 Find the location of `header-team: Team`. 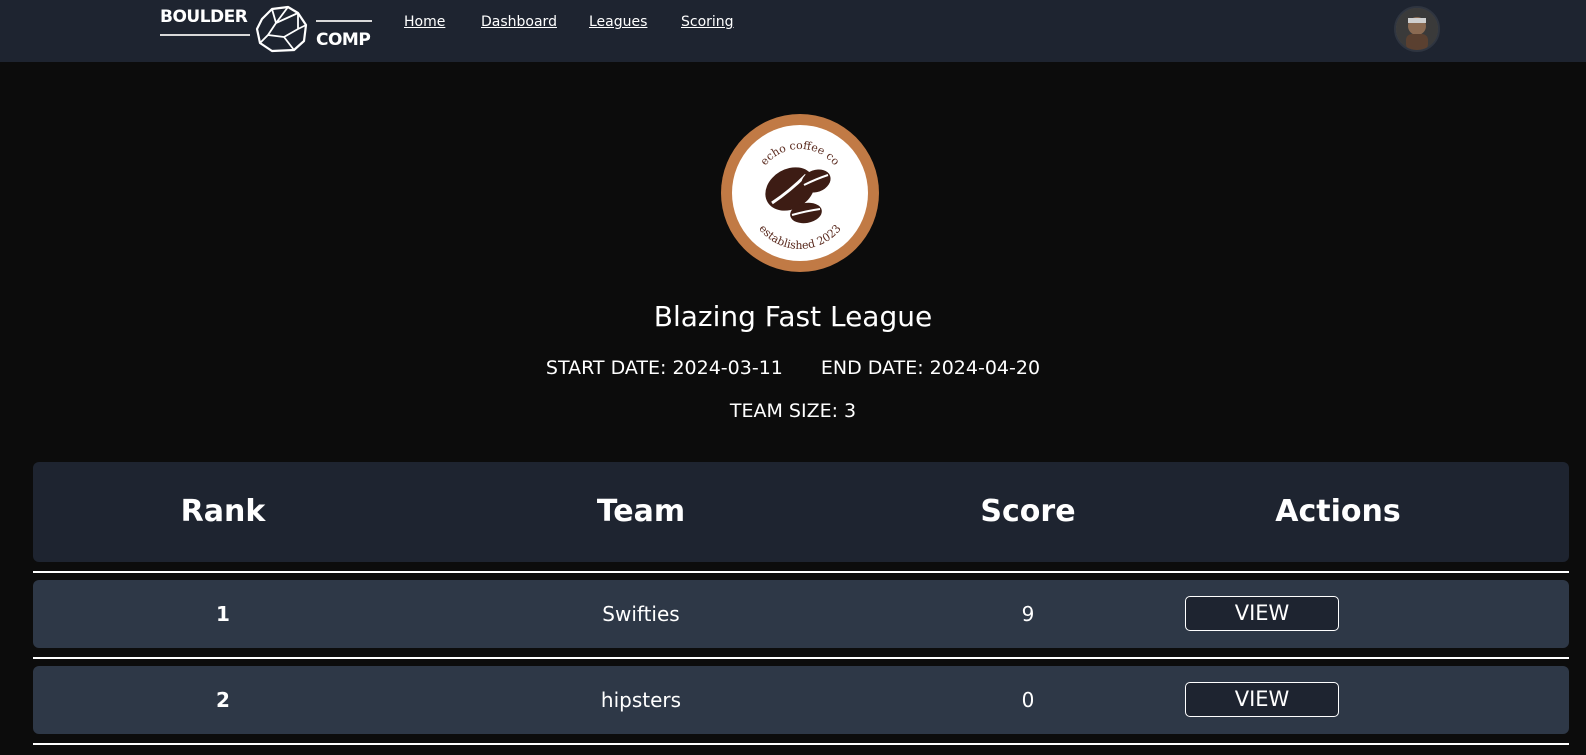

header-team: Team is located at coordinates (641, 511).